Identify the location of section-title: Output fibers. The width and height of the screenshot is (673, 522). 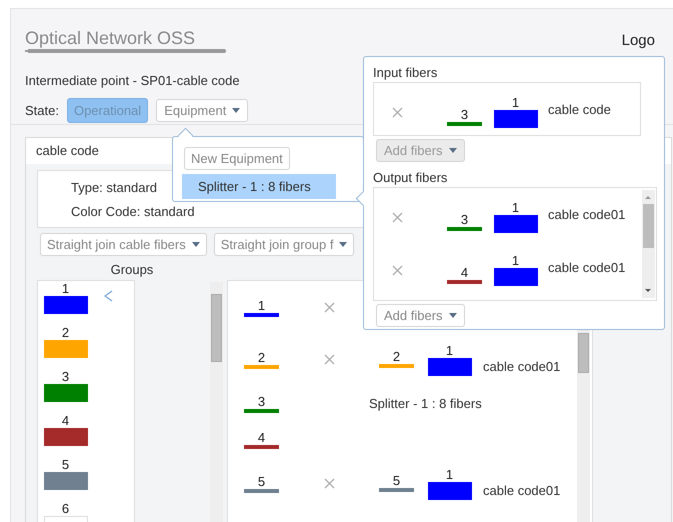
(410, 178).